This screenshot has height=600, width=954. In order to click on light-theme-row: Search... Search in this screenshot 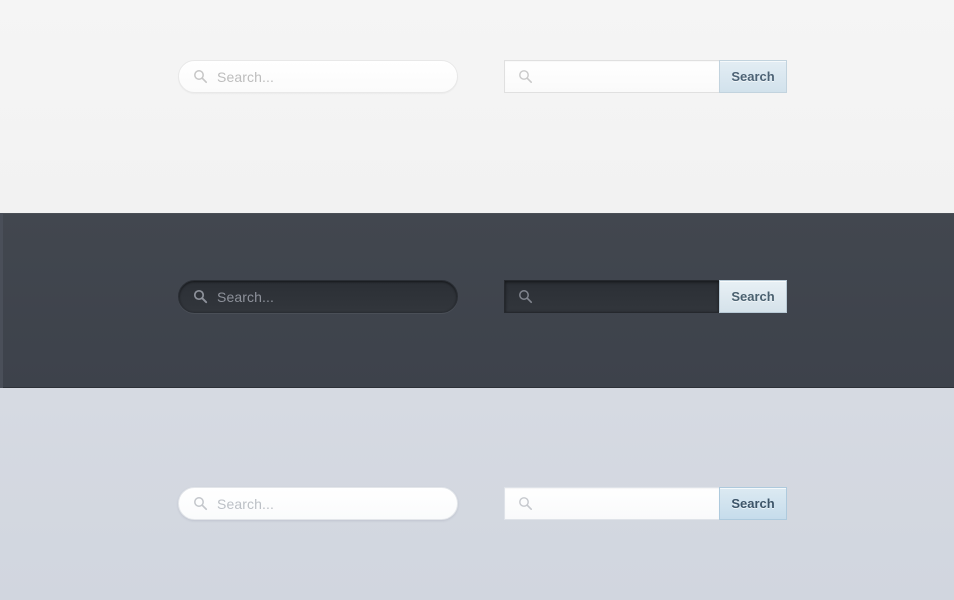, I will do `click(477, 77)`.